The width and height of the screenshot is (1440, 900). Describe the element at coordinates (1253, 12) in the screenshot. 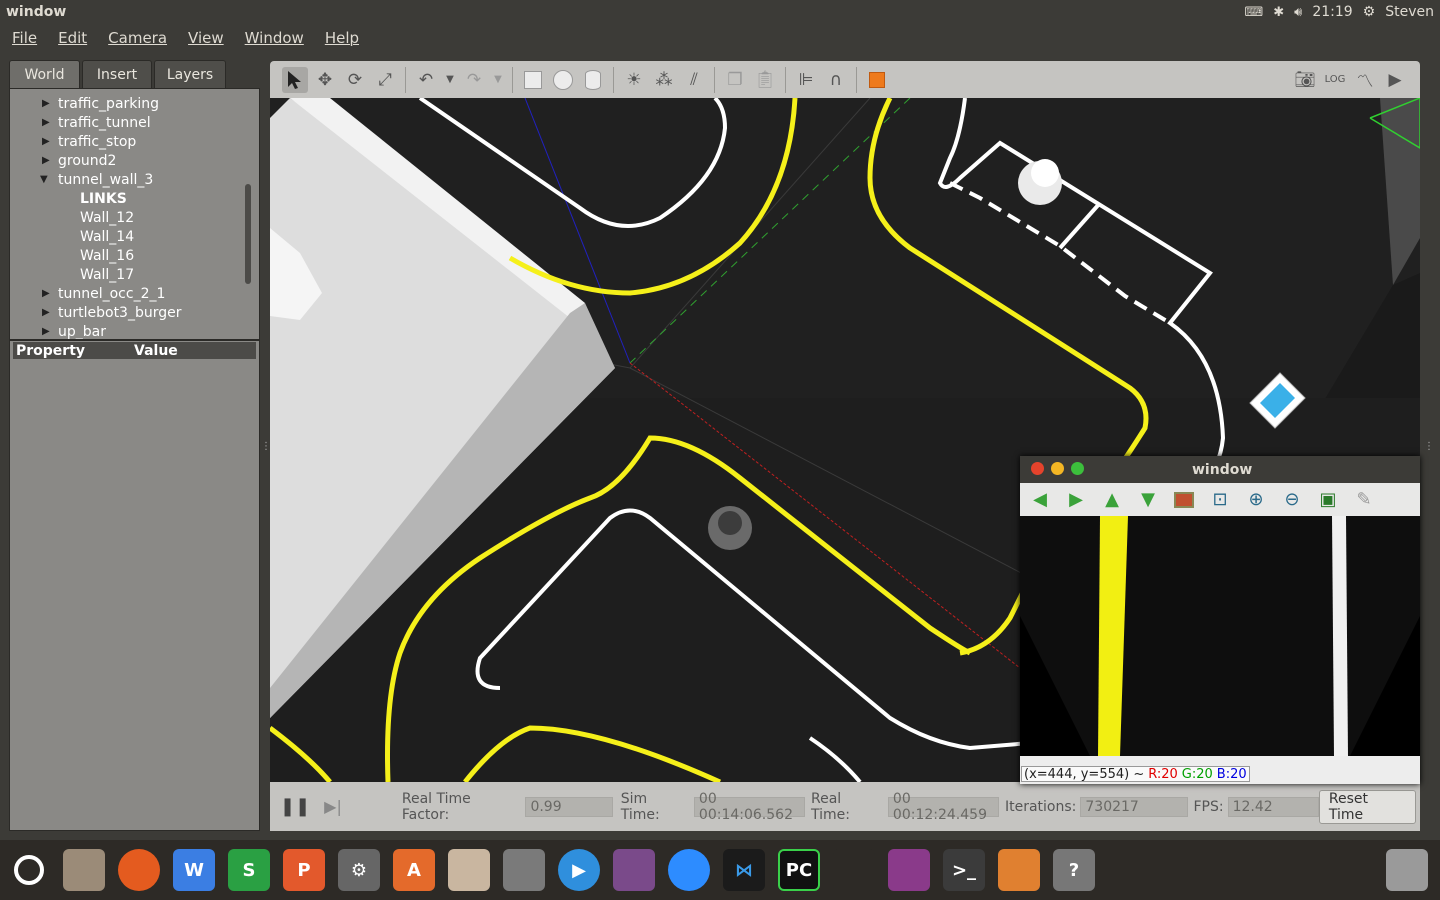

I see `keyboard-icon: ⌨` at that location.